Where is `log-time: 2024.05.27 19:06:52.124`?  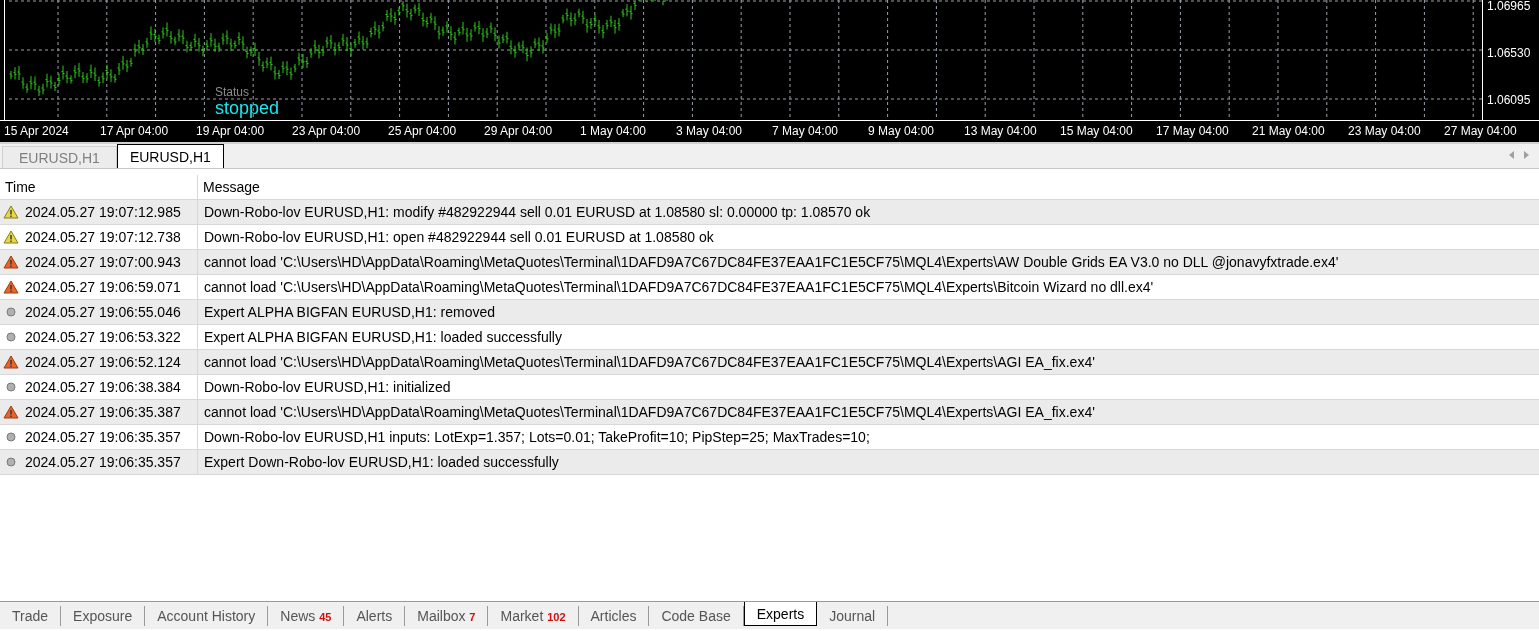
log-time: 2024.05.27 19:06:52.124 is located at coordinates (103, 362).